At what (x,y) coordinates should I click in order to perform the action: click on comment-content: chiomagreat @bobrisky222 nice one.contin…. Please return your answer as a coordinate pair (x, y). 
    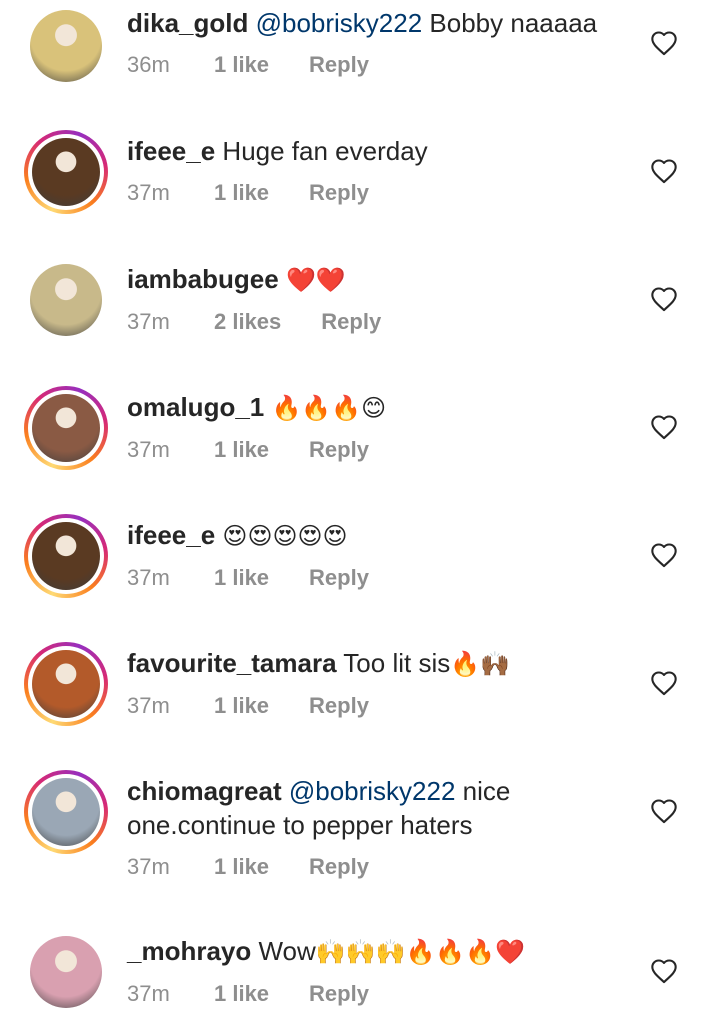
    Looking at the image, I should click on (383, 828).